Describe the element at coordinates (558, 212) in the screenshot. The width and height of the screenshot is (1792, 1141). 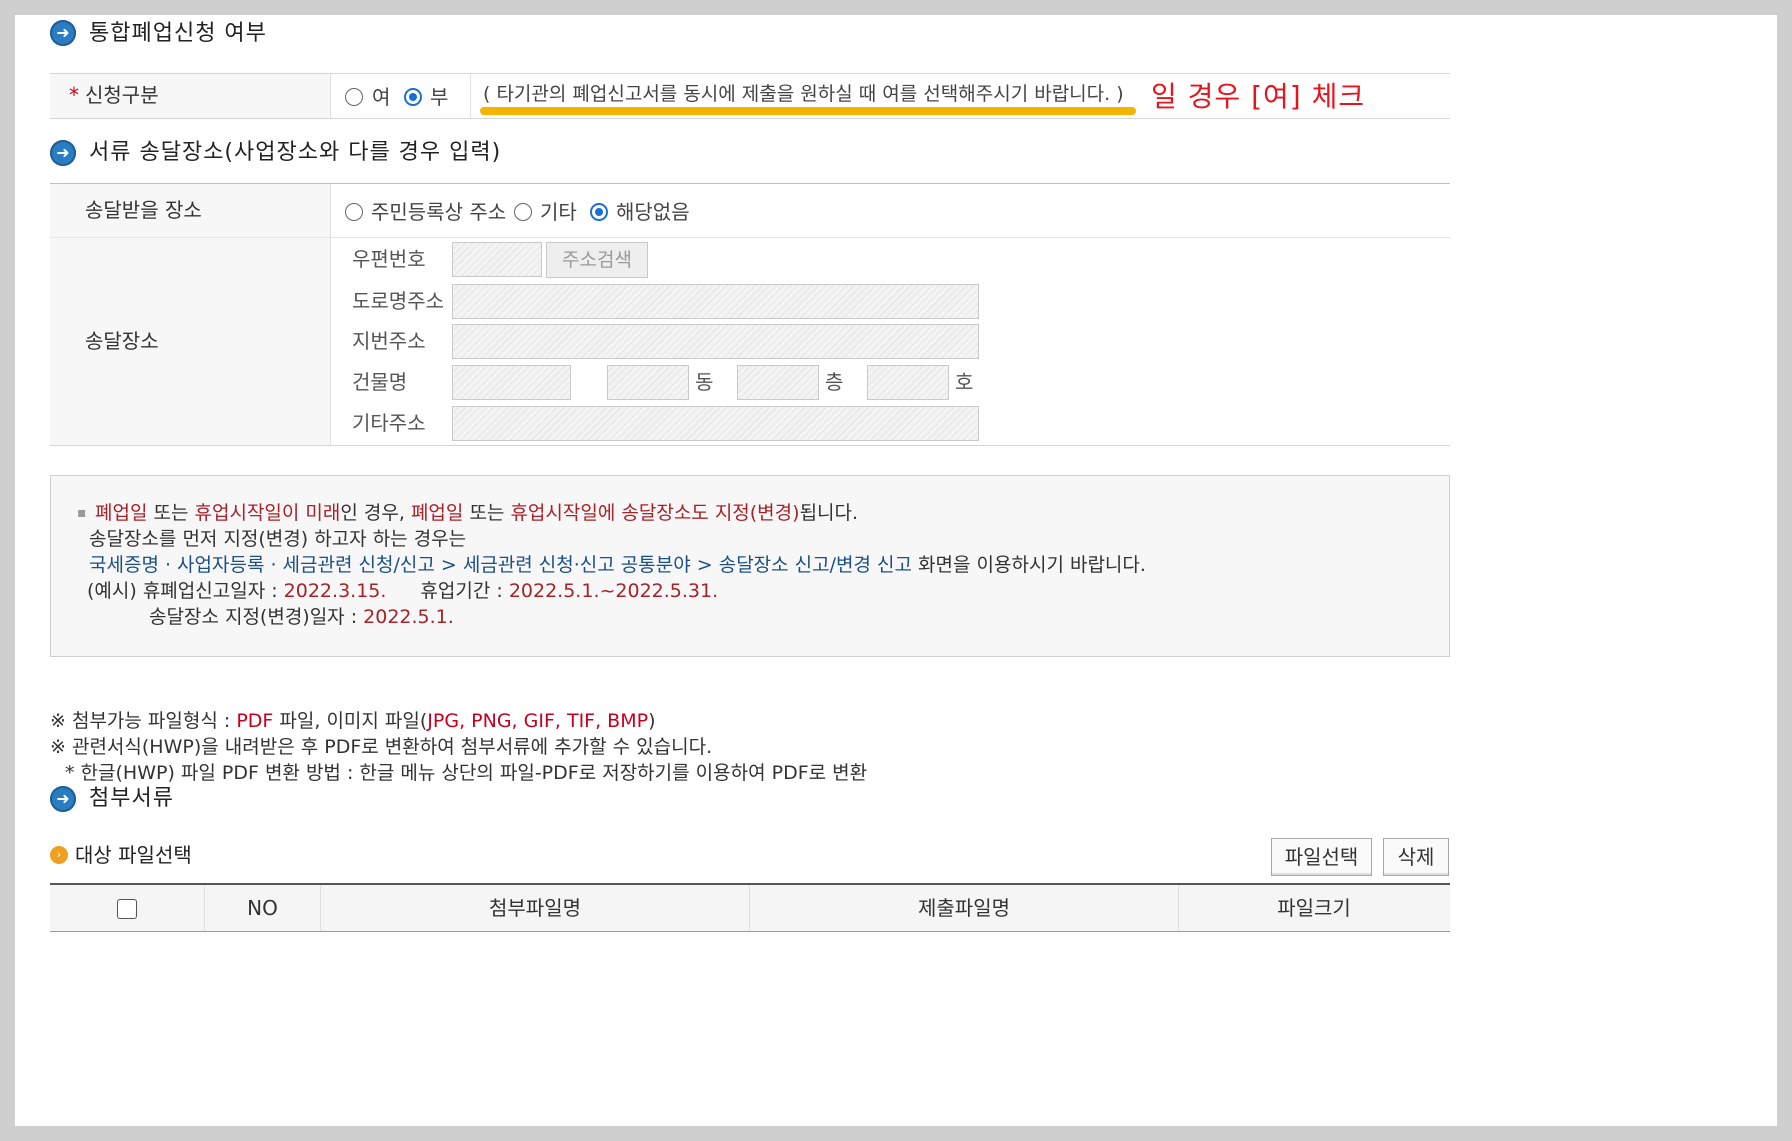
I see `radio-other-label: 기타` at that location.